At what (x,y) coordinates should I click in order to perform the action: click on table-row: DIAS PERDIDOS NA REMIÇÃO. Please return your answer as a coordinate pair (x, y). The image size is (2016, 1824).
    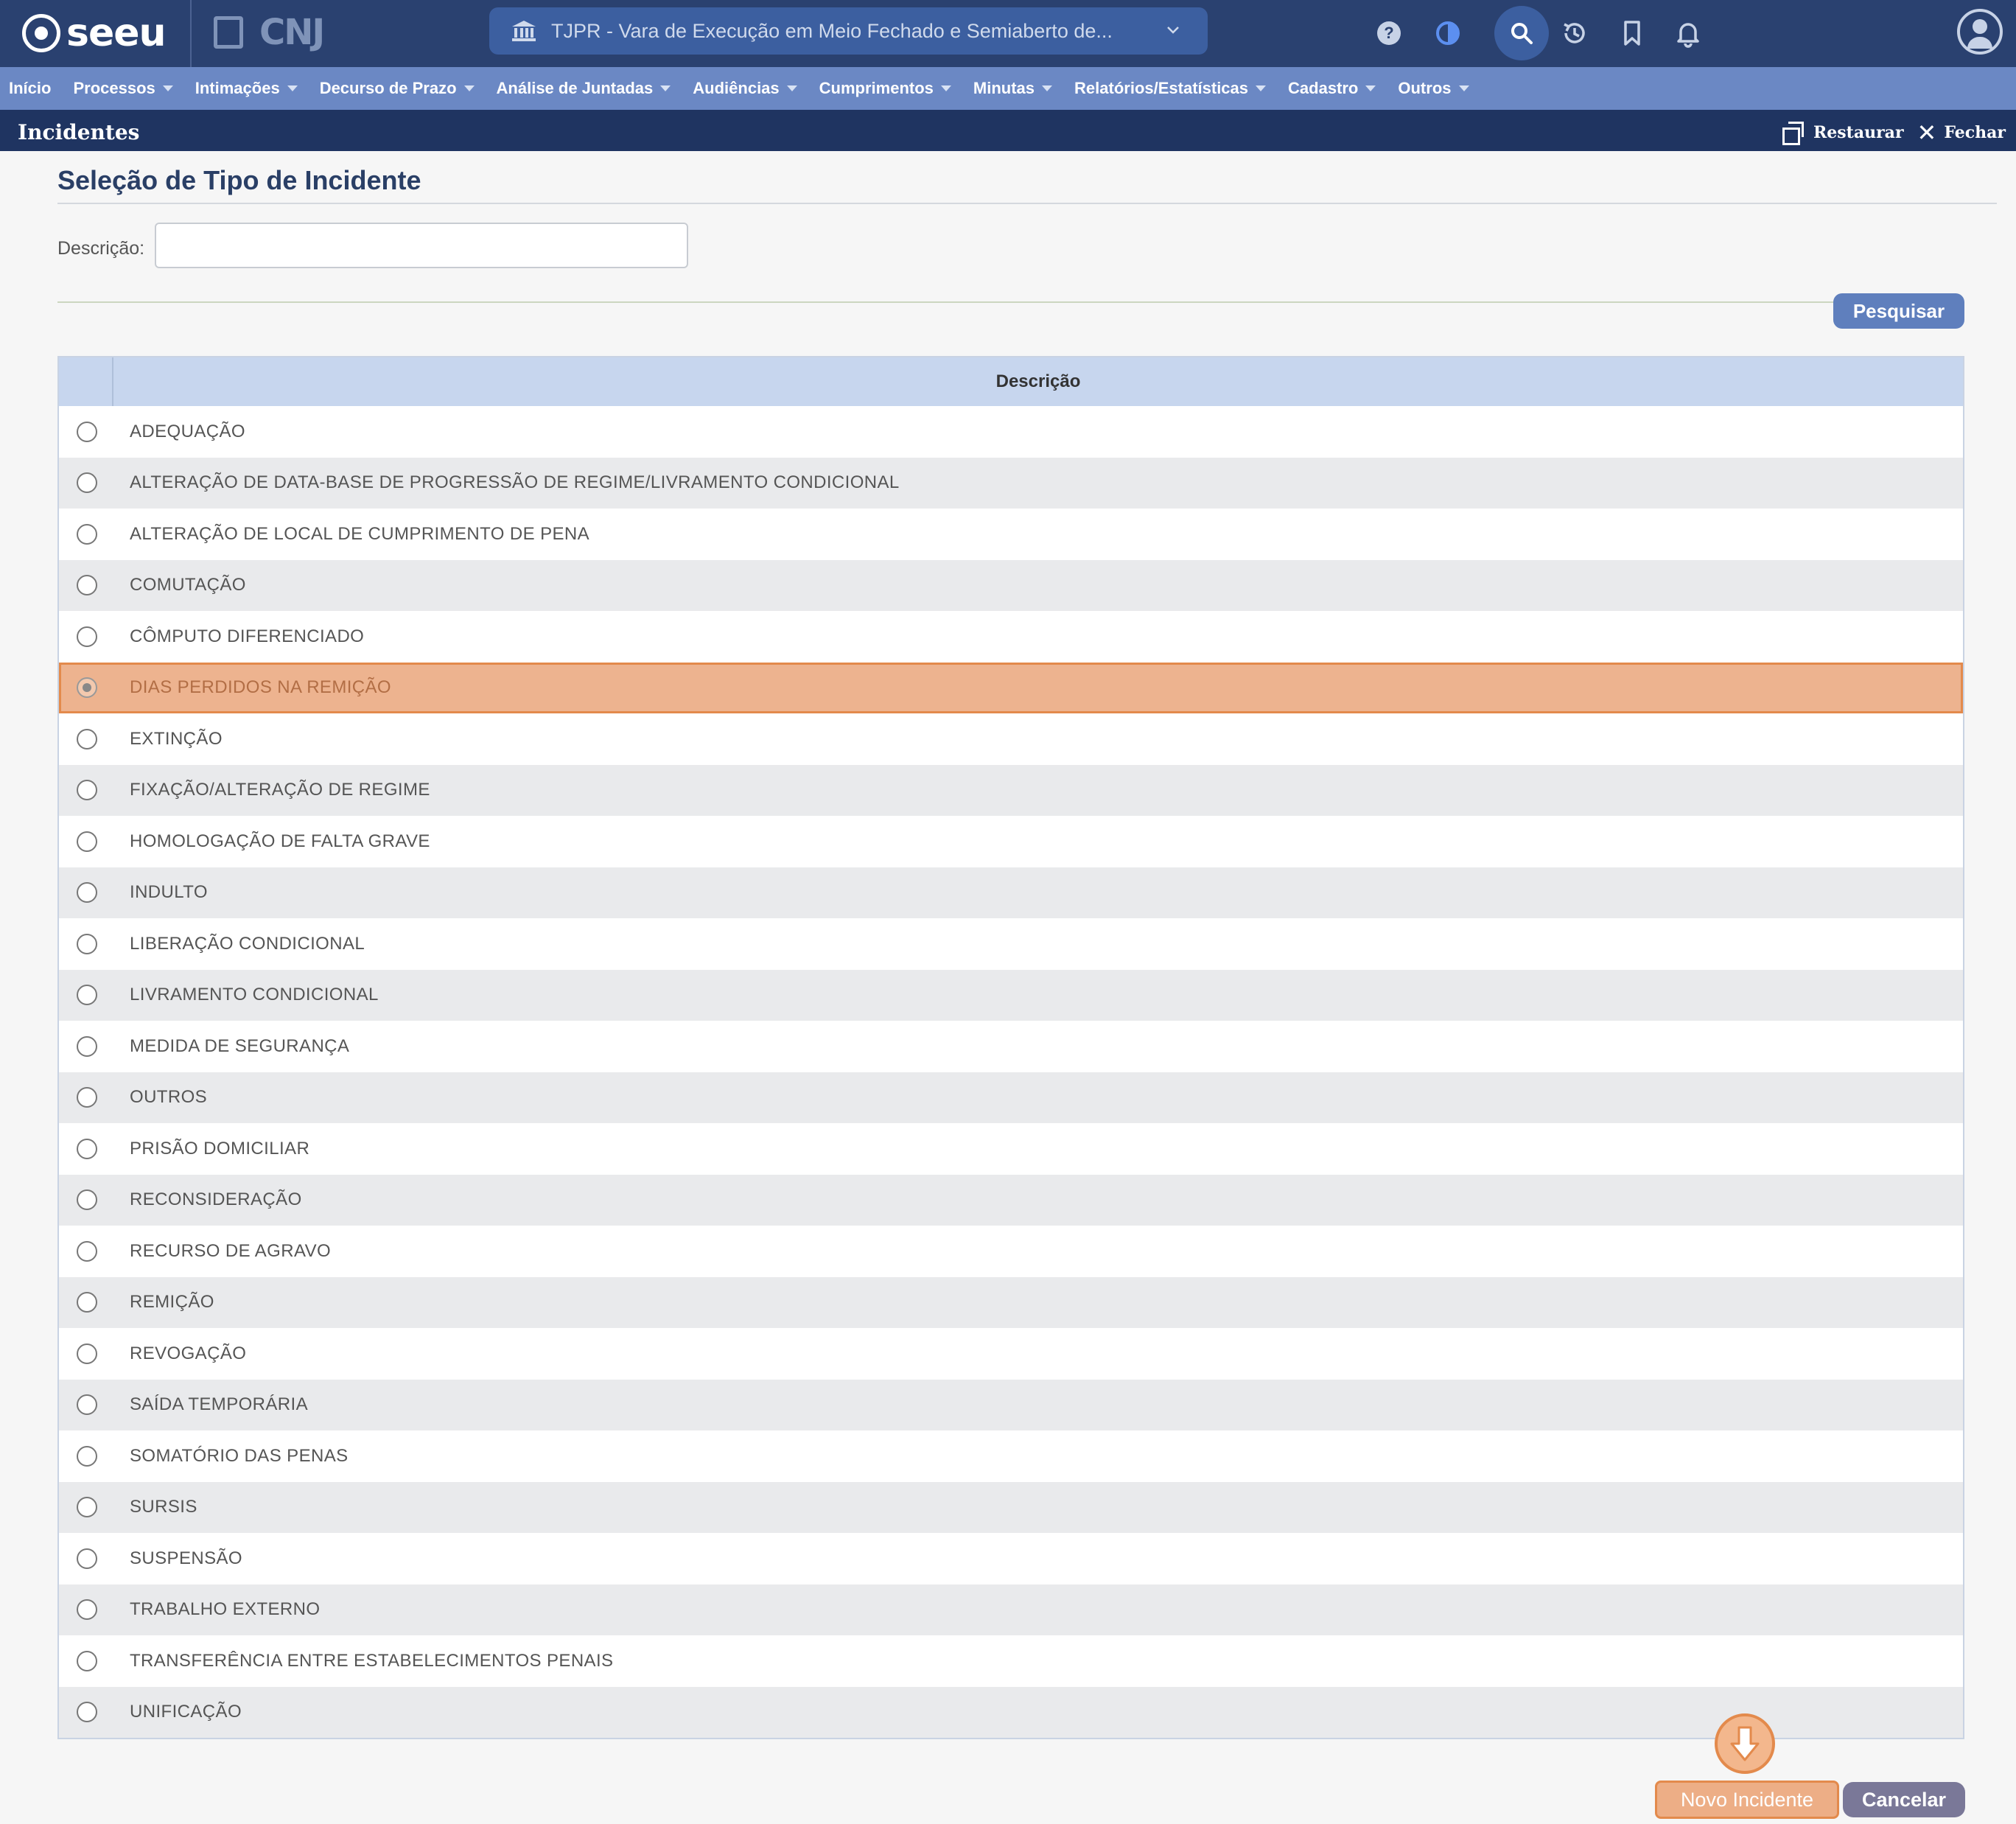
    Looking at the image, I should click on (1011, 687).